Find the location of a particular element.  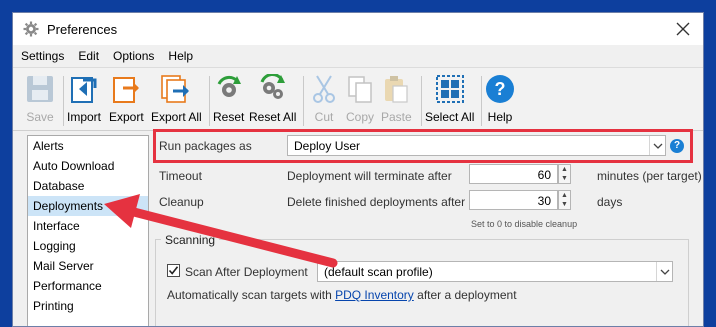

sidebar-item-auto-download: Auto Download is located at coordinates (88, 166).